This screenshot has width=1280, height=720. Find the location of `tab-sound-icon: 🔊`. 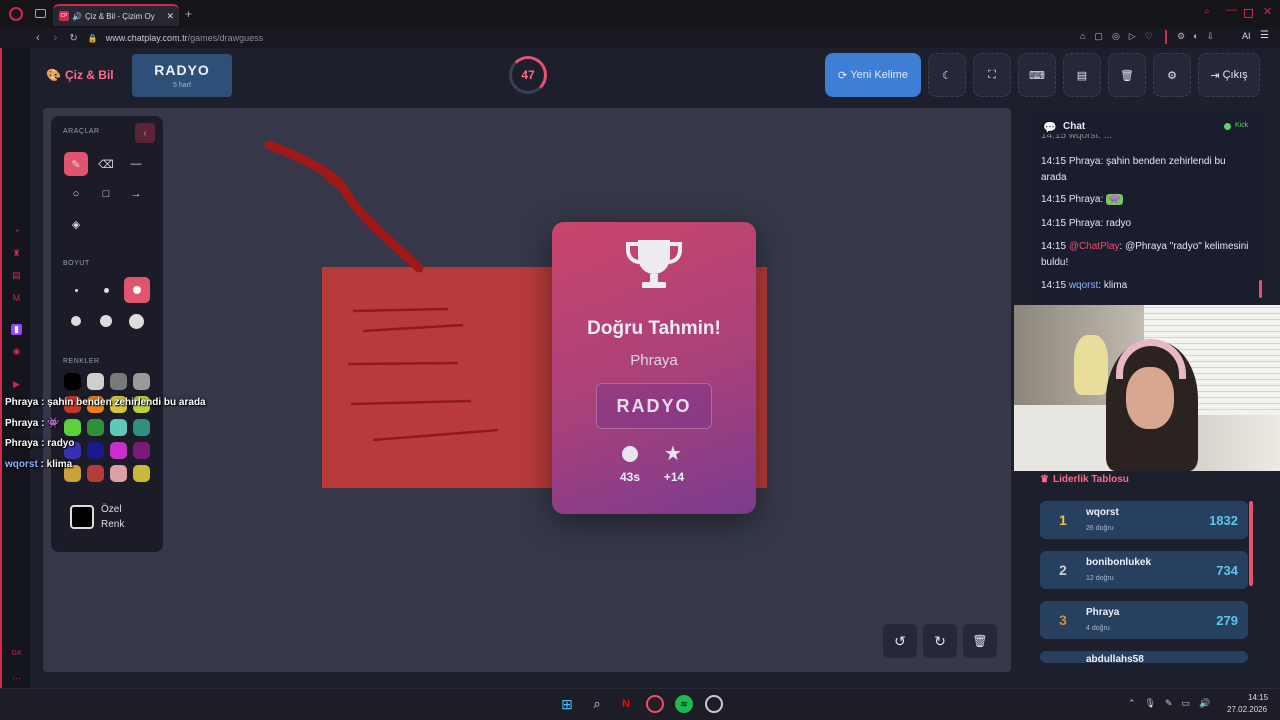

tab-sound-icon: 🔊 is located at coordinates (77, 16).